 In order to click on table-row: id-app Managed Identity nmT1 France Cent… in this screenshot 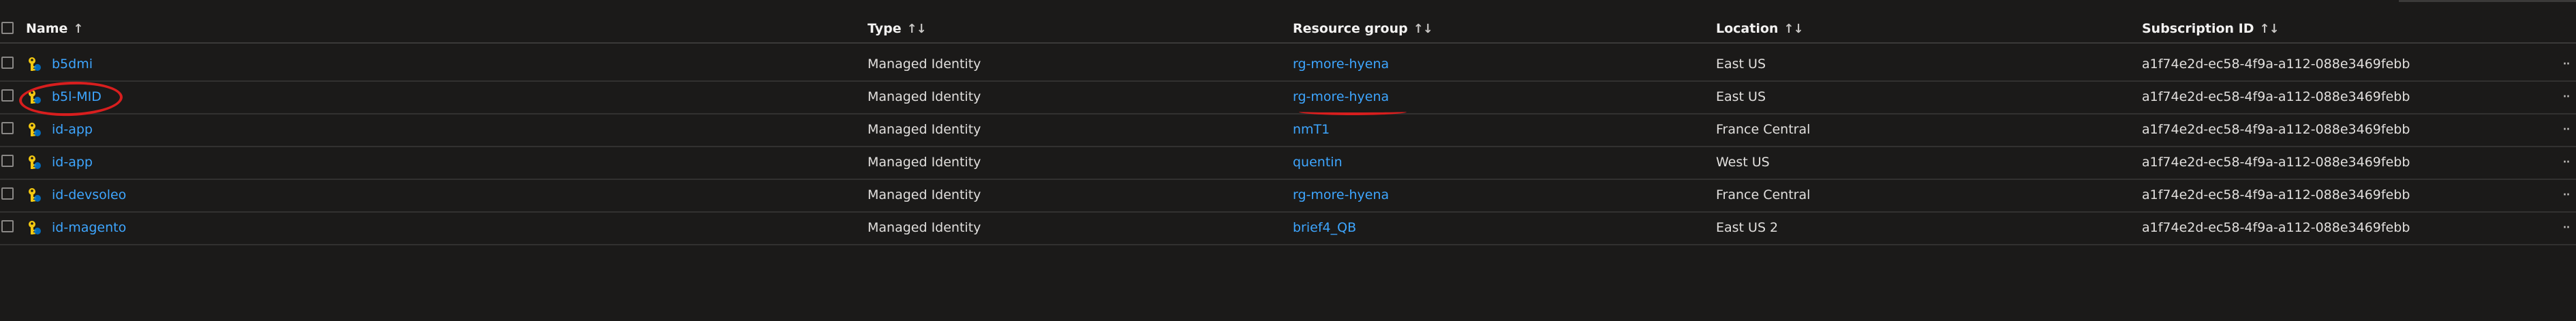, I will do `click(1288, 130)`.